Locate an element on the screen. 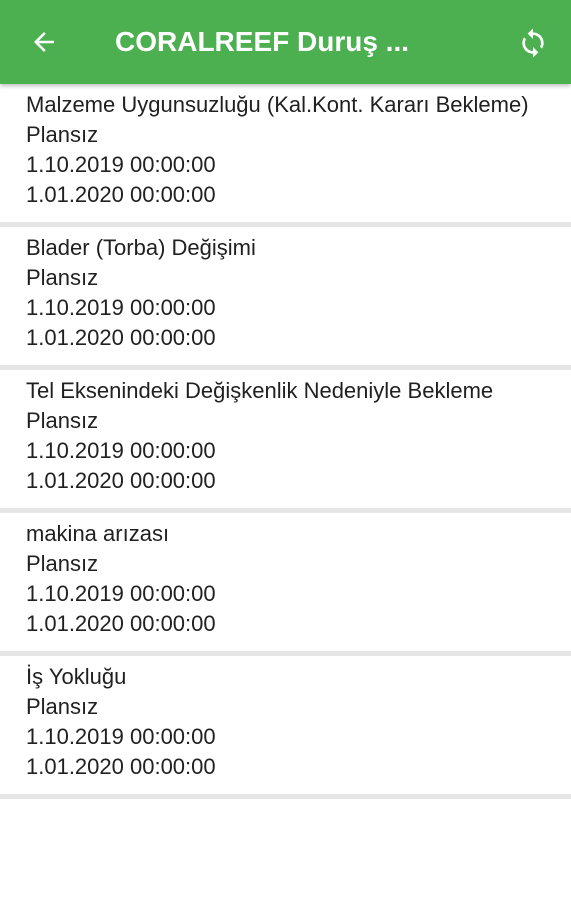 This screenshot has height=900, width=571. refresh-icon is located at coordinates (533, 43).